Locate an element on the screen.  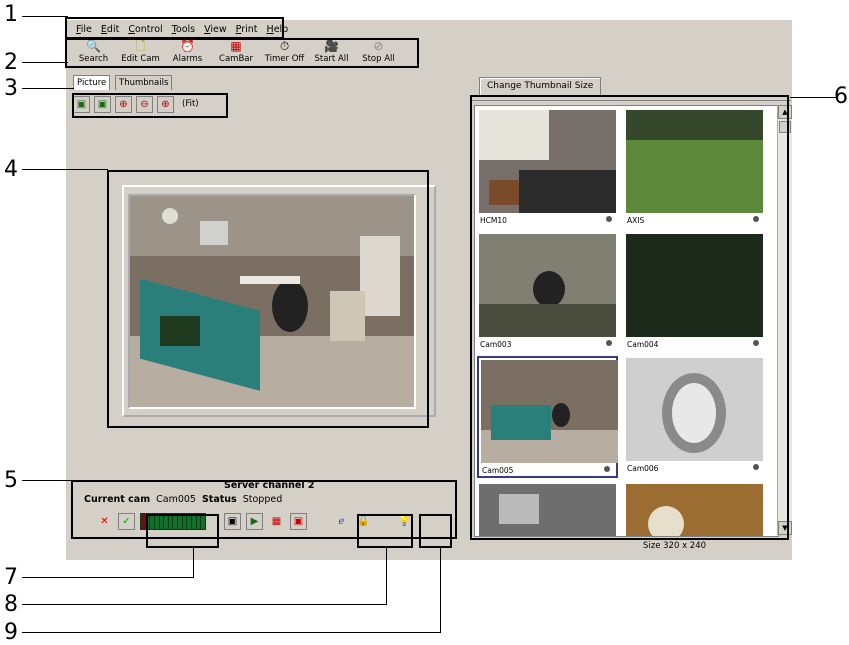
callout-6: 6 is located at coordinates (841, 96).